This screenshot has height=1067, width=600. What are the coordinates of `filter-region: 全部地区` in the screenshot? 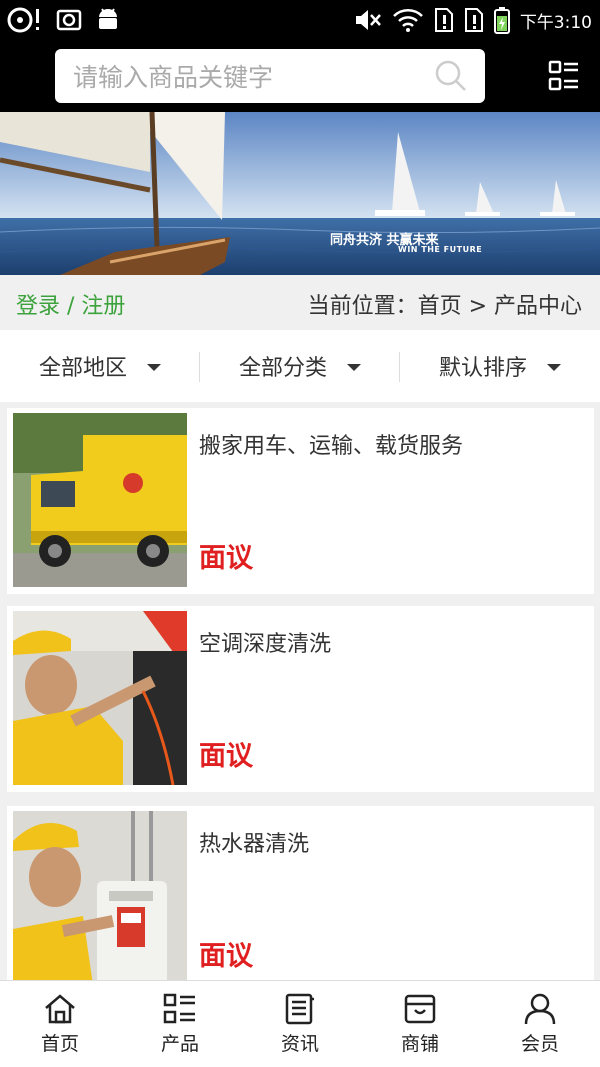 It's located at (100, 366).